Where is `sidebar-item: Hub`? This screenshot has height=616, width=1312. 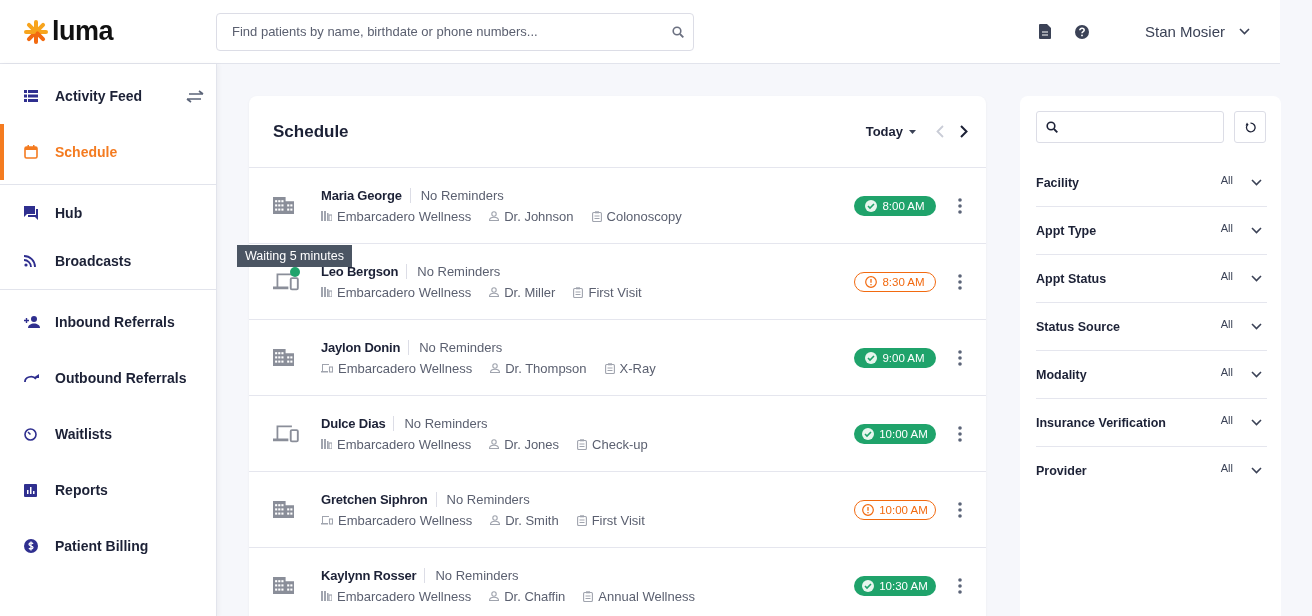
sidebar-item: Hub is located at coordinates (108, 213).